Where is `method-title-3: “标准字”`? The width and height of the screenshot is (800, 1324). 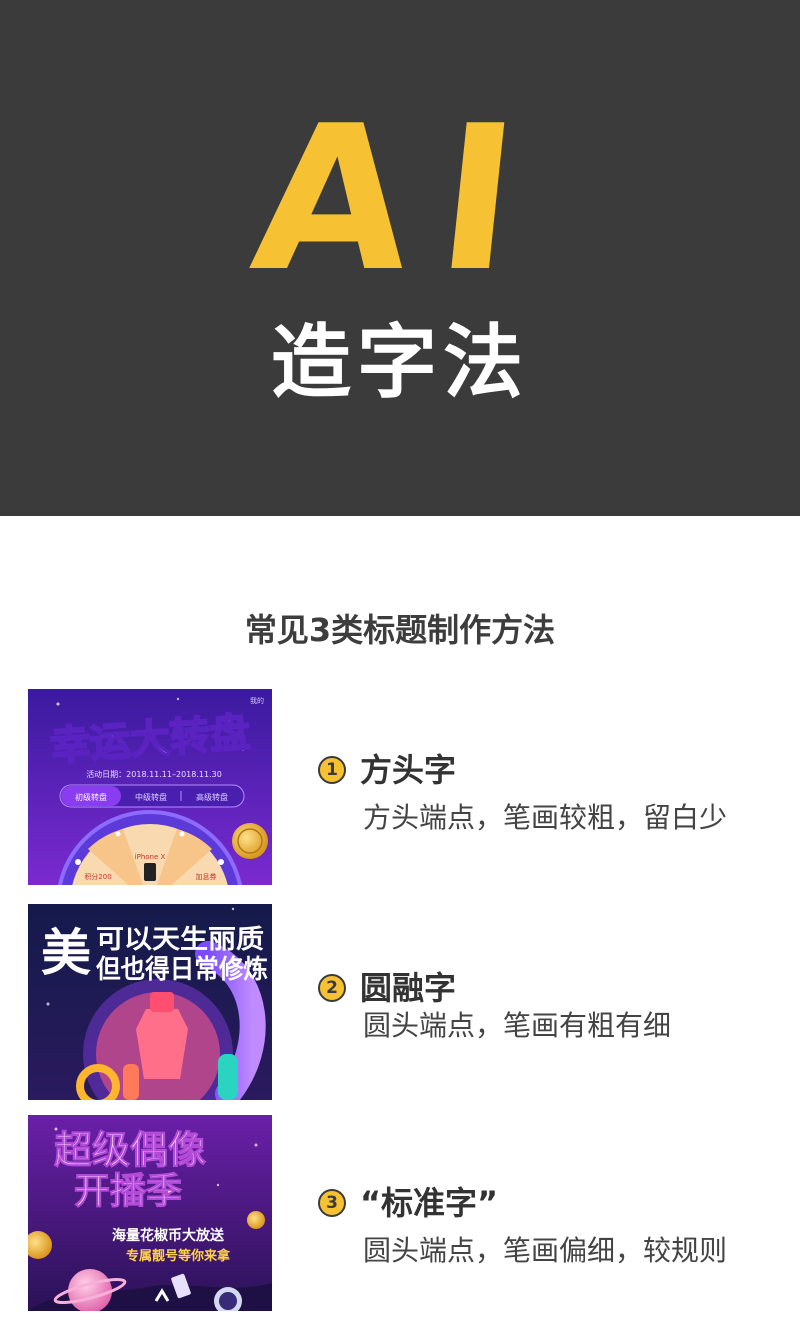 method-title-3: “标准字” is located at coordinates (429, 1203).